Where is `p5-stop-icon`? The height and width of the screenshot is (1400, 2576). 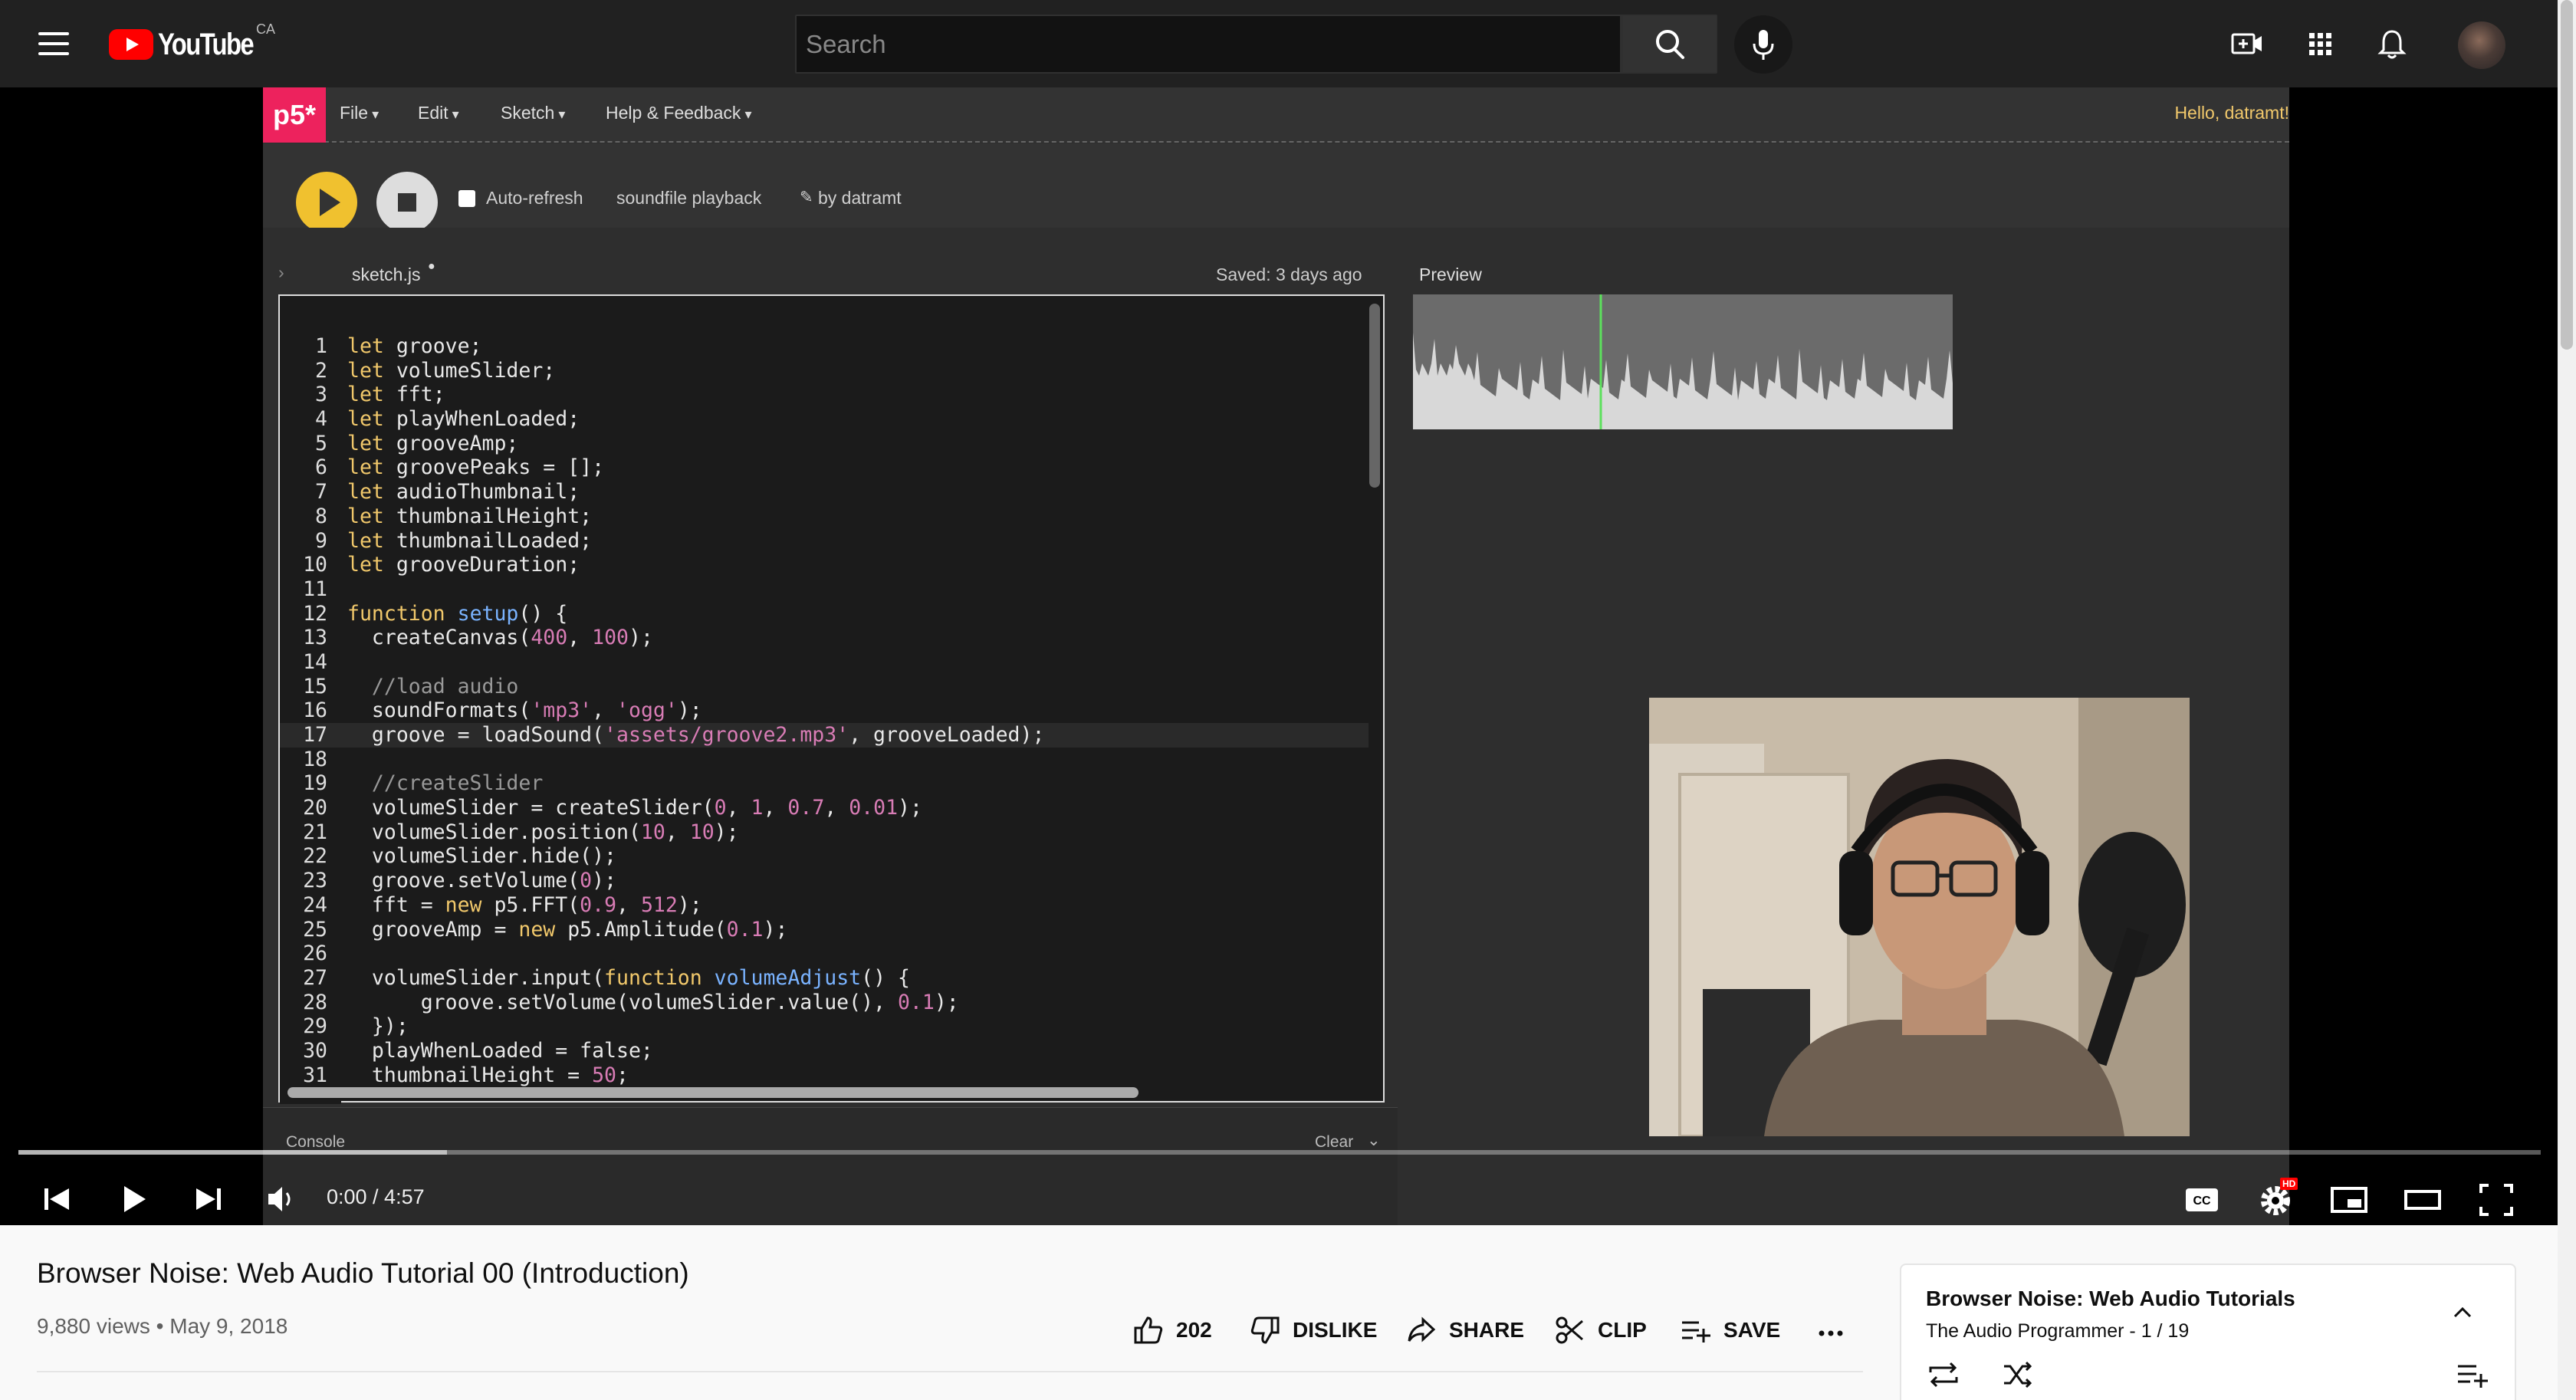
p5-stop-icon is located at coordinates (407, 202).